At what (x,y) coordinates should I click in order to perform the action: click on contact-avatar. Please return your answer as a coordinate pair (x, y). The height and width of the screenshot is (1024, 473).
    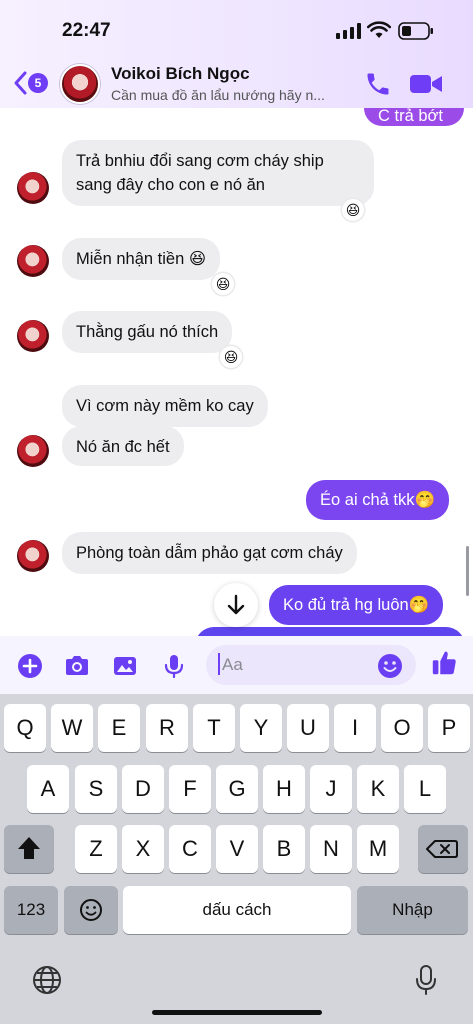
    Looking at the image, I should click on (80, 84).